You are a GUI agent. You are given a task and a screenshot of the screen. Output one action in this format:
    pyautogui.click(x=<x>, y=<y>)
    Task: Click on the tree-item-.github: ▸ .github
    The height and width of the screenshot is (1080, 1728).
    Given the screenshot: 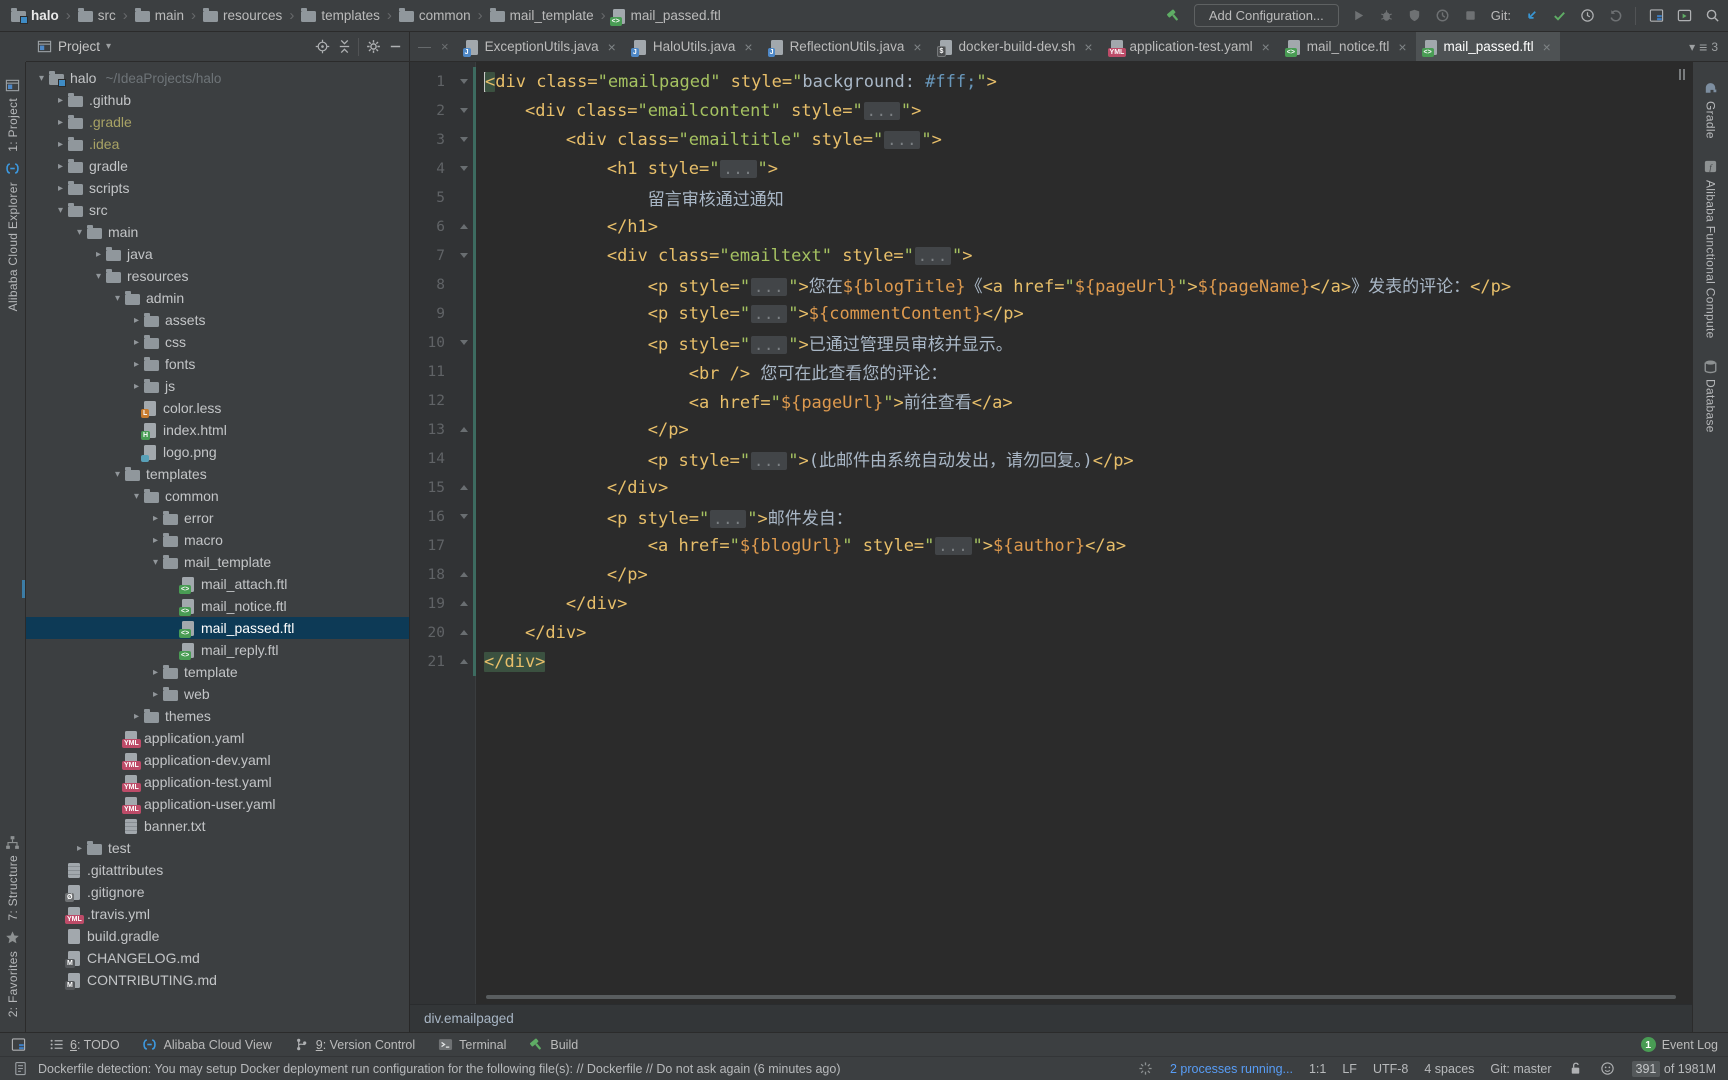 What is the action you would take?
    pyautogui.click(x=217, y=100)
    